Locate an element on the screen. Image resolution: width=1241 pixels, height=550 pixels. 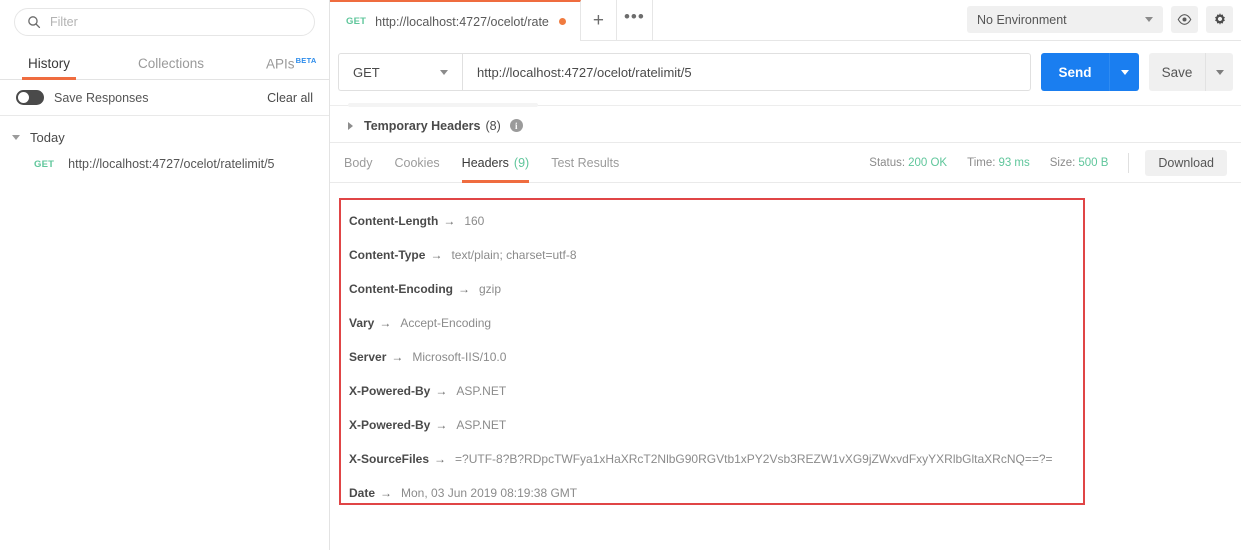
header-value: gzip is located at coordinates (489, 289).